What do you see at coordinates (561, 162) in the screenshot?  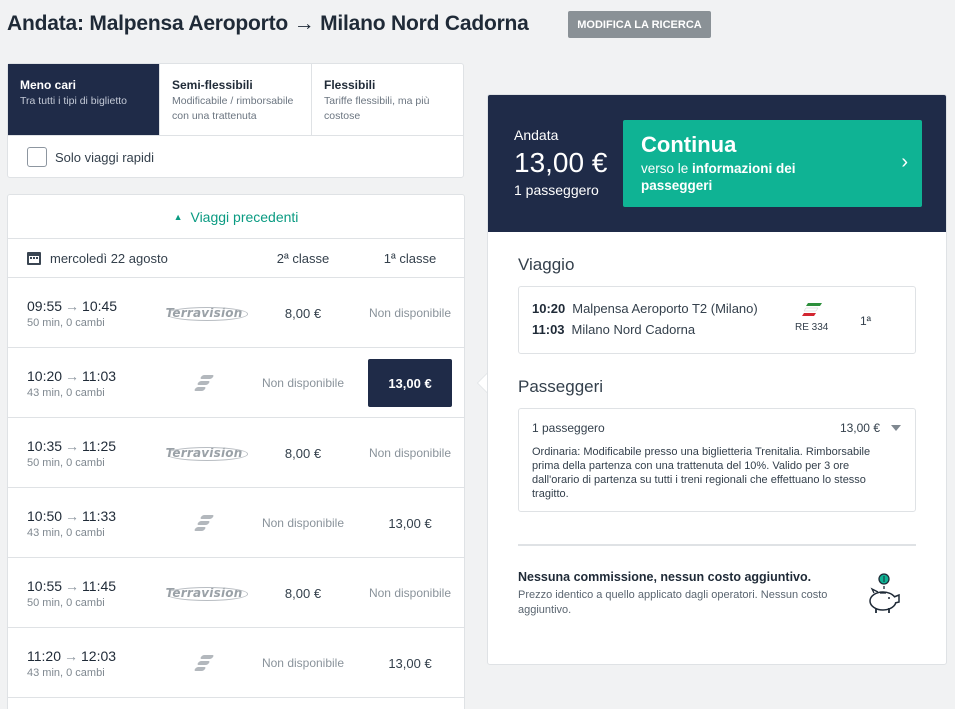 I see `summary-price: 13,00 €` at bounding box center [561, 162].